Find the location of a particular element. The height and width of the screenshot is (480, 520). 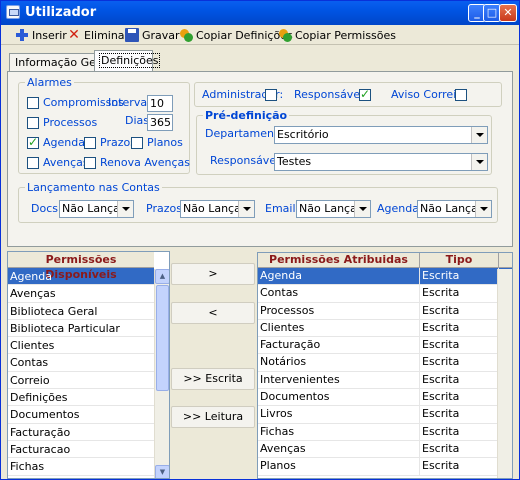

tab-definitions: Definições is located at coordinates (127, 61).